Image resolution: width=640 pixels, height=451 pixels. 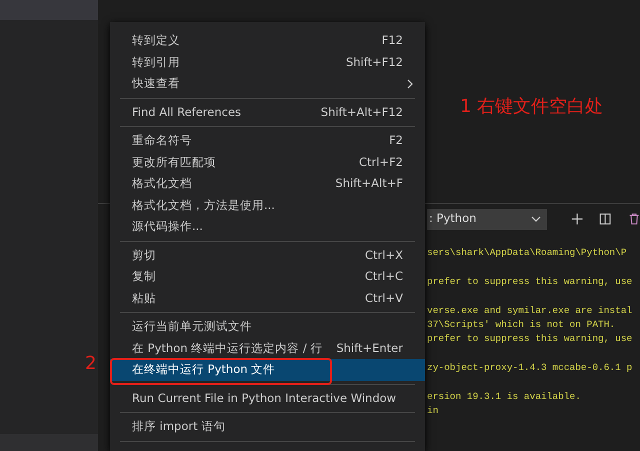 I want to click on terminal-line: zy-object-proxy-1.4.3 mccabe-0.6.1 p, so click(x=529, y=368).